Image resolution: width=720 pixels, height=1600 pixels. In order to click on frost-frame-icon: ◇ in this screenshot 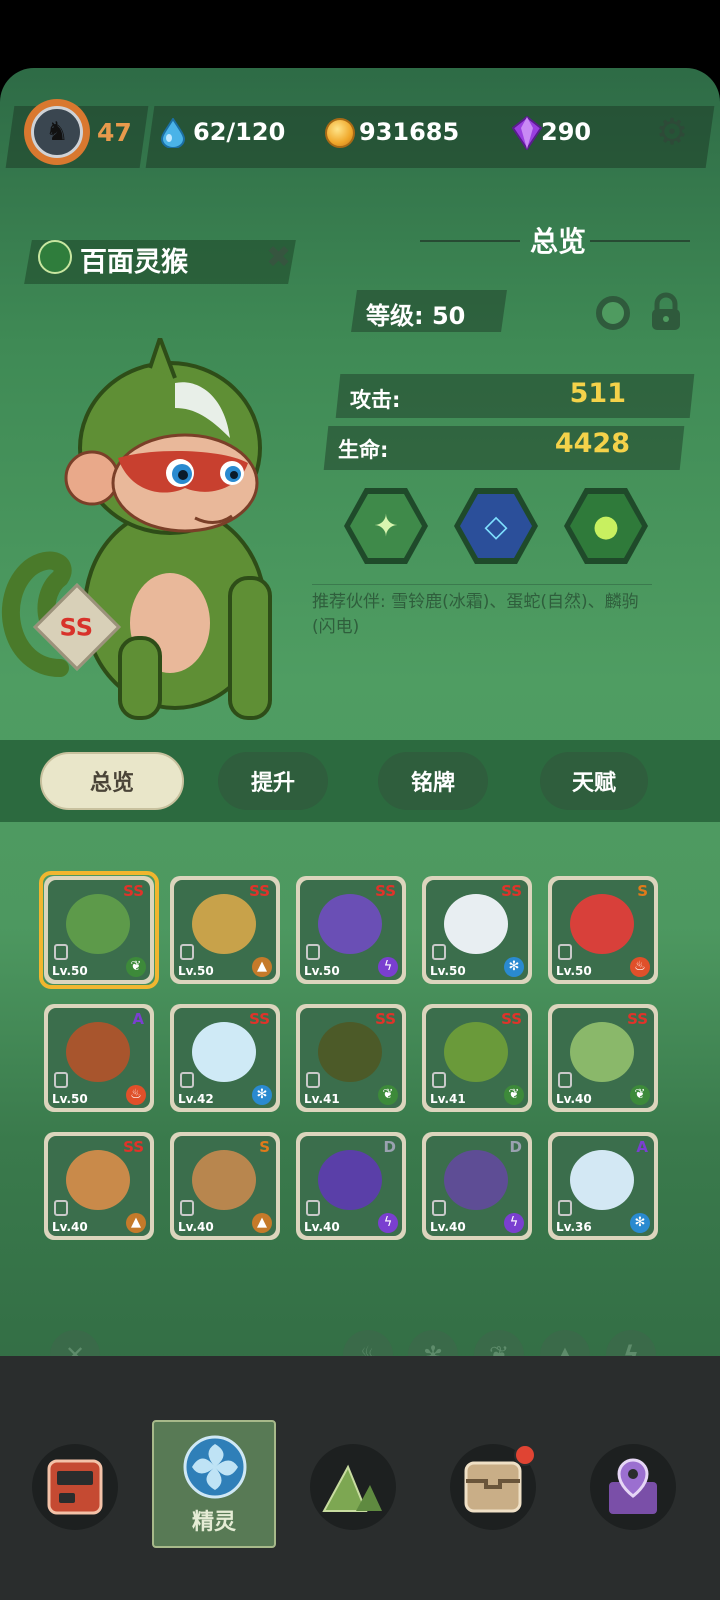, I will do `click(496, 526)`.